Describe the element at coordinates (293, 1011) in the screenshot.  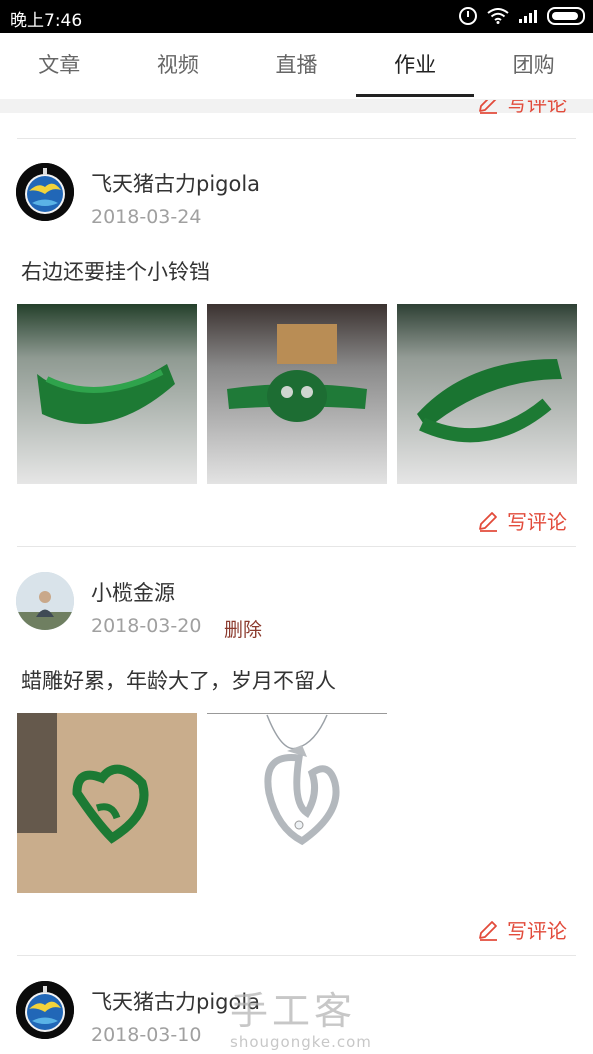
I see `watermark-title: 手工客` at that location.